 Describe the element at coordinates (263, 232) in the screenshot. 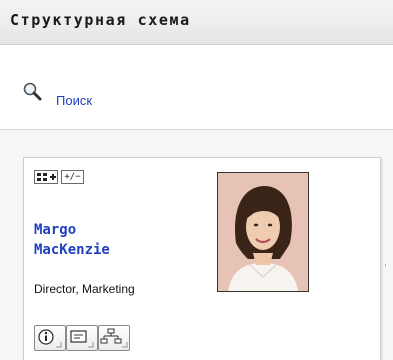

I see `person-photo` at that location.